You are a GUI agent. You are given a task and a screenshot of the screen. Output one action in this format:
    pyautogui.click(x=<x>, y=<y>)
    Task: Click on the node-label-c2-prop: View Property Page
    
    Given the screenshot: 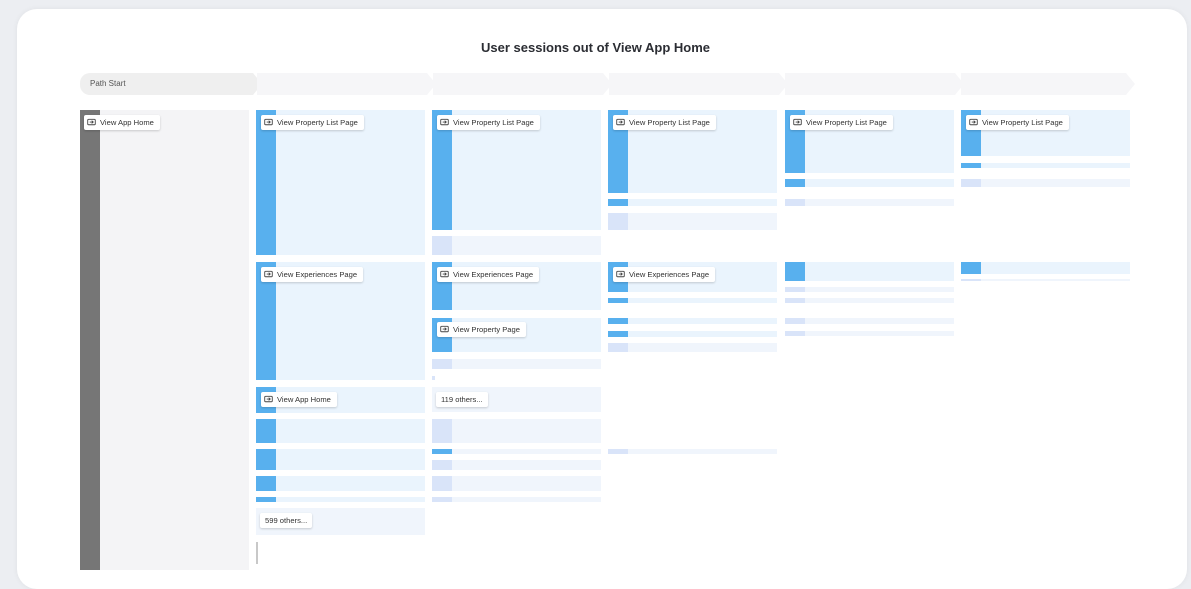 What is the action you would take?
    pyautogui.click(x=481, y=329)
    